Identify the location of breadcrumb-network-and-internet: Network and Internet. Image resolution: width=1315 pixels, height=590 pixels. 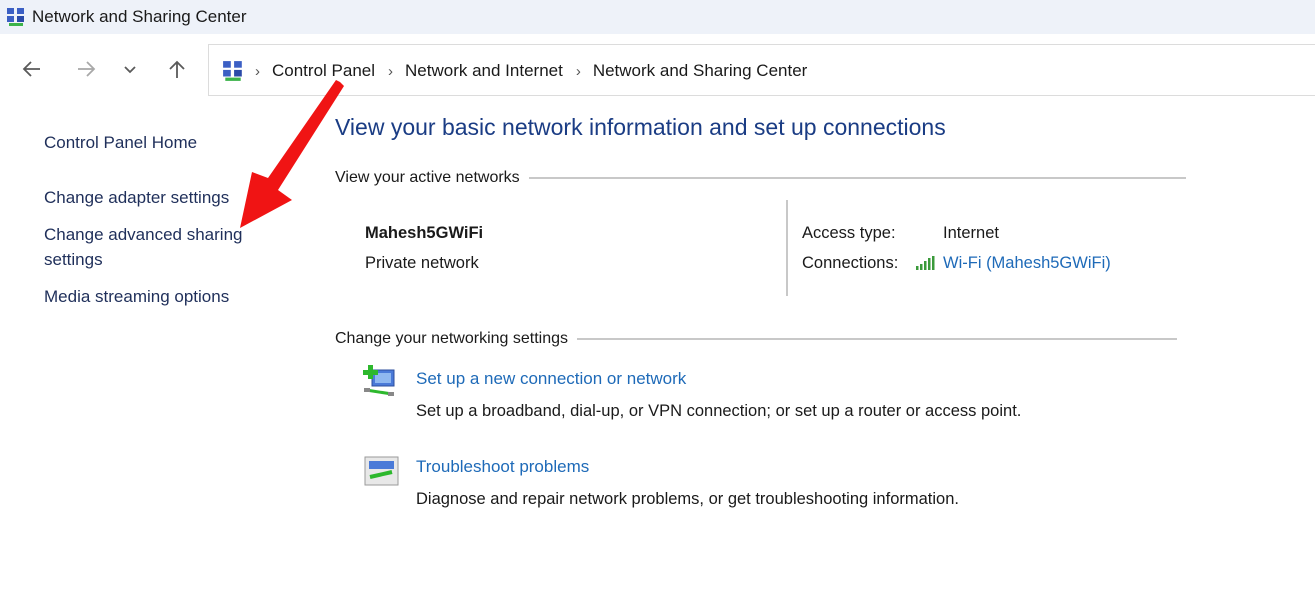
(484, 71).